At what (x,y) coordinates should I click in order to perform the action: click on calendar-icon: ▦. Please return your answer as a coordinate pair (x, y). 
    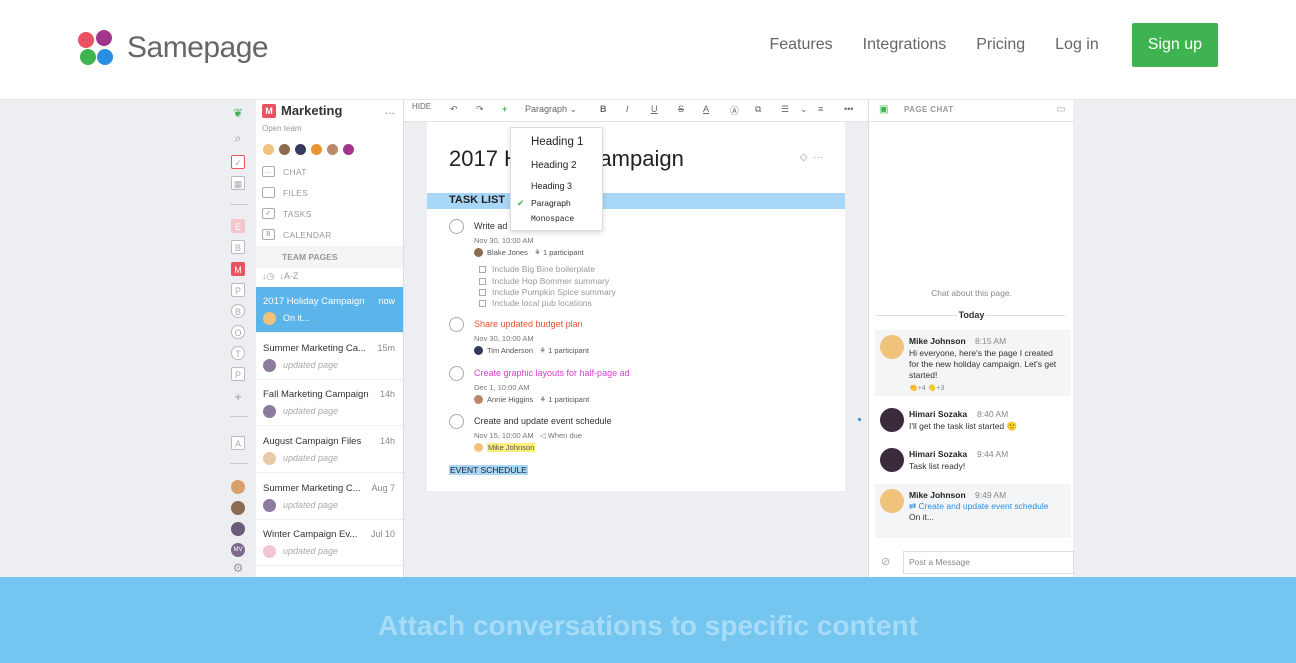
    Looking at the image, I should click on (238, 183).